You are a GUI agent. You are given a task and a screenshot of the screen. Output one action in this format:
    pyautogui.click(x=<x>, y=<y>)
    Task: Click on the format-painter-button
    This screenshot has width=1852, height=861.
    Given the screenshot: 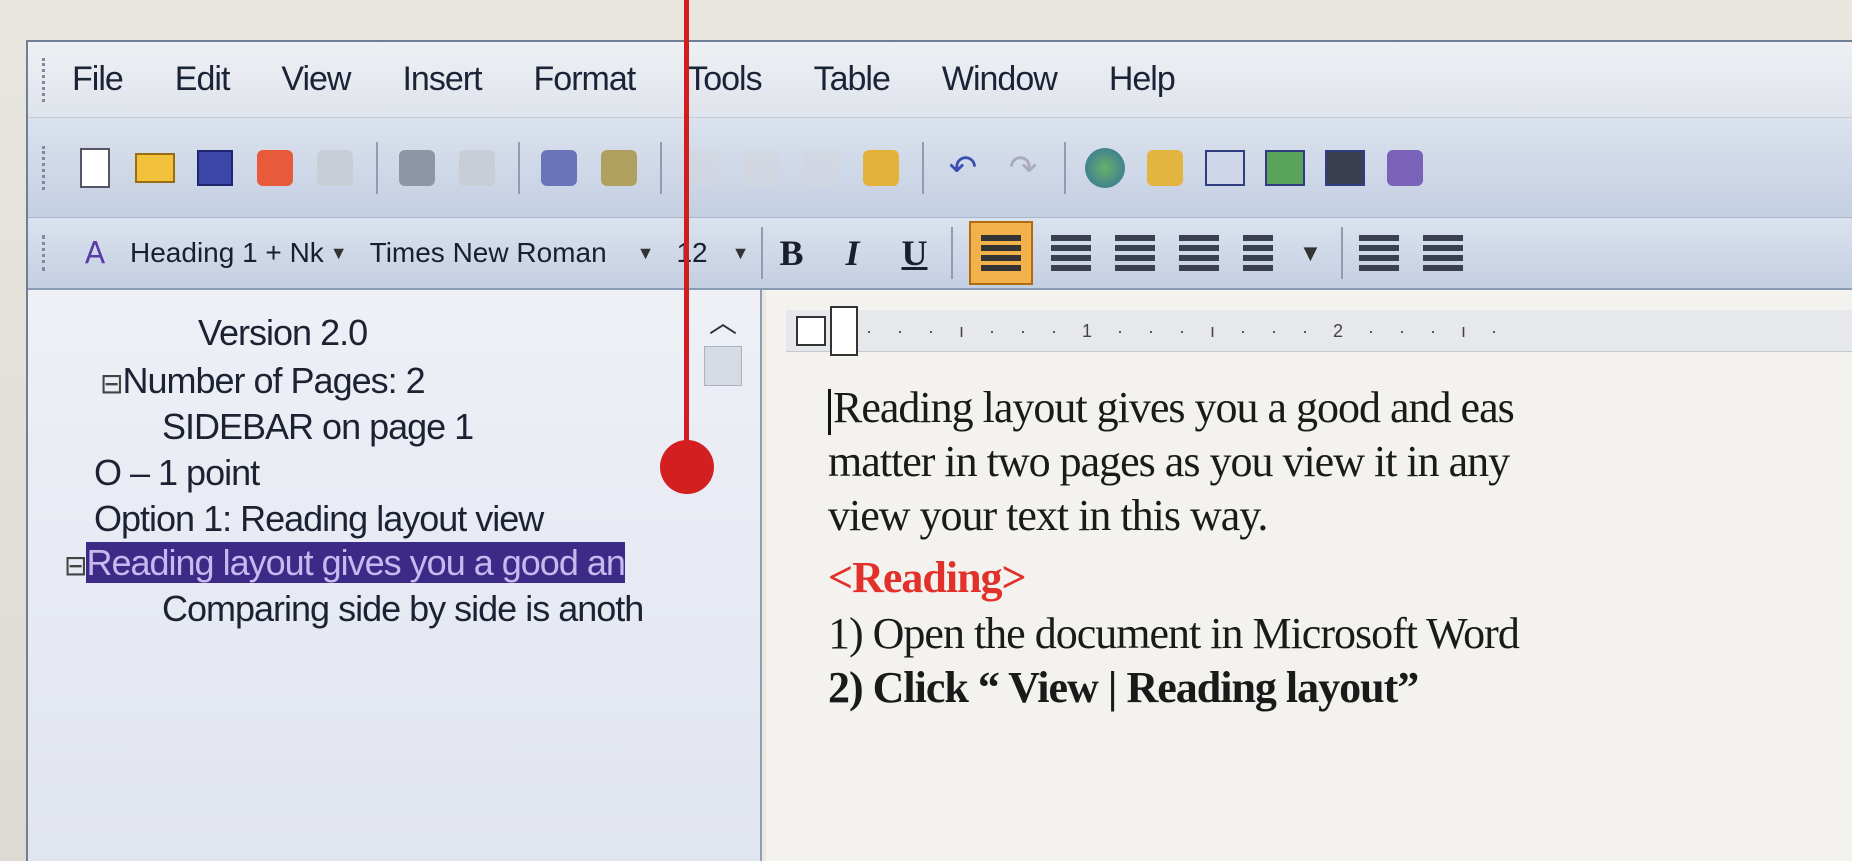 What is the action you would take?
    pyautogui.click(x=881, y=168)
    